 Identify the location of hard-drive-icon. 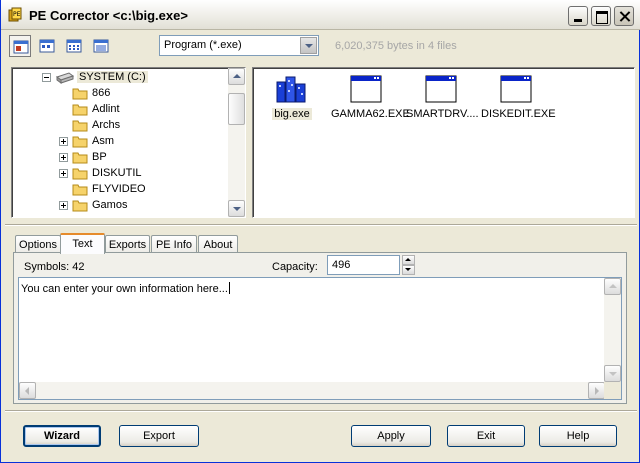
(65, 78).